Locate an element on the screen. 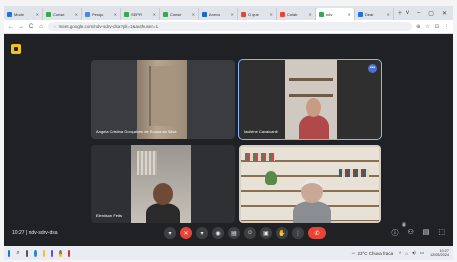 The height and width of the screenshot is (262, 457). app-icon is located at coordinates (68, 253).